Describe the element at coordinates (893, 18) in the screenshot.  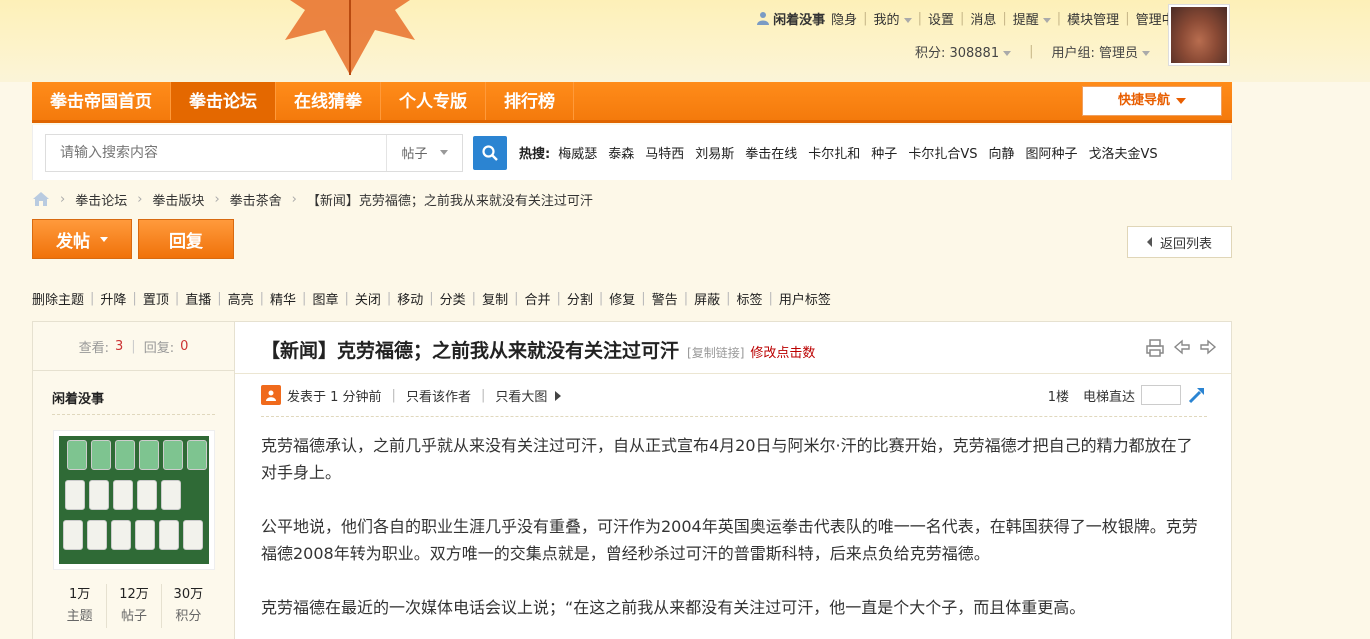
I see `mine-menu: 我的` at that location.